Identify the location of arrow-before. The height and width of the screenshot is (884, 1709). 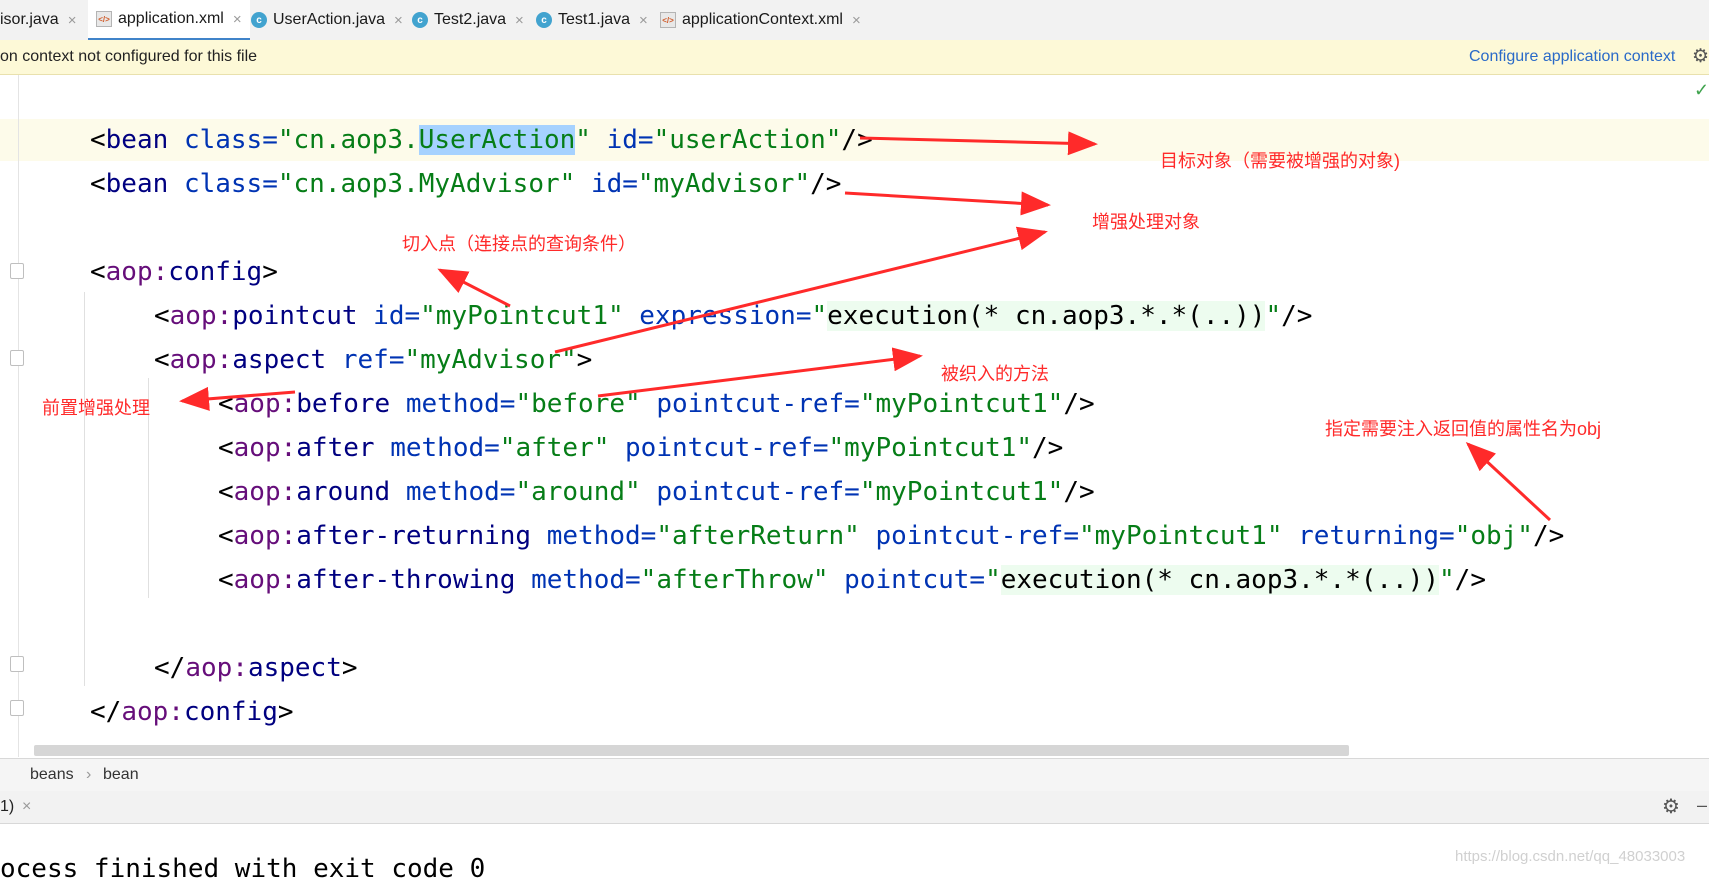
(237, 398).